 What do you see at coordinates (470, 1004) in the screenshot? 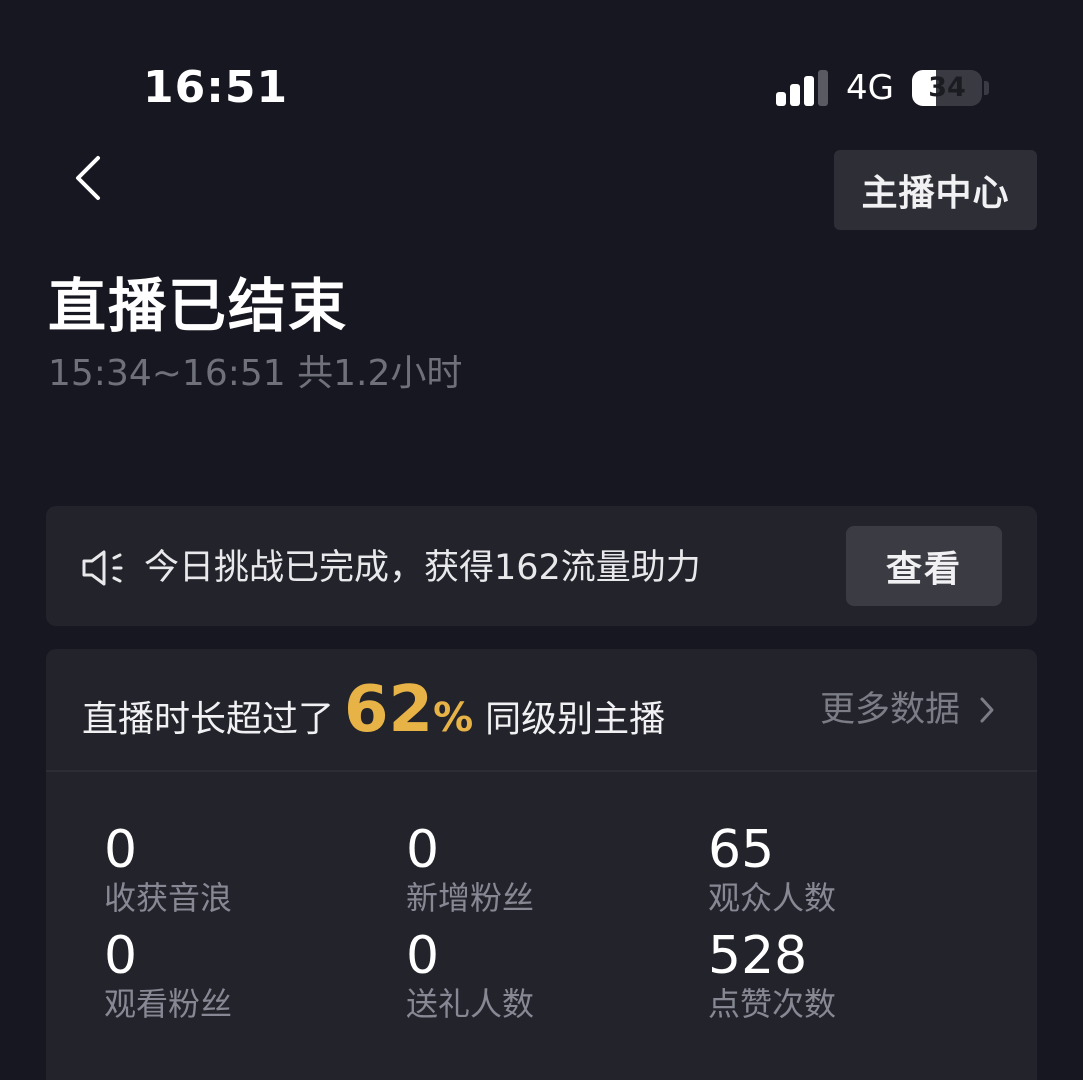
I see `stat-label: 送礼人数` at bounding box center [470, 1004].